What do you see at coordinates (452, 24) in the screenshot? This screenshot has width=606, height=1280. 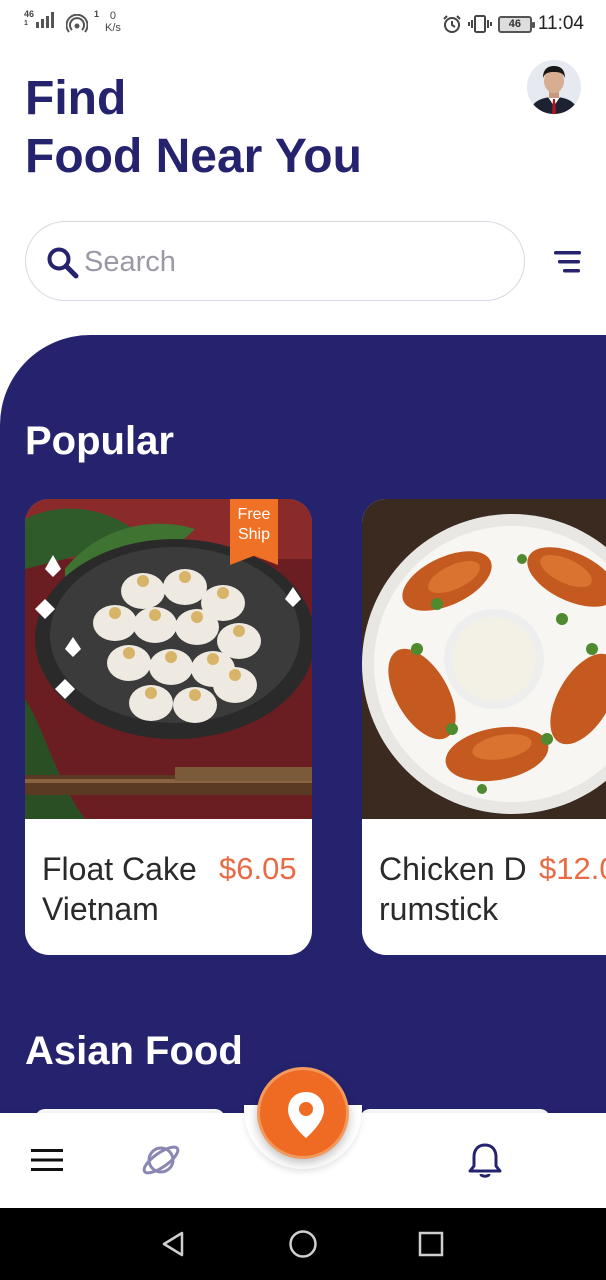 I see `alarm-icon` at bounding box center [452, 24].